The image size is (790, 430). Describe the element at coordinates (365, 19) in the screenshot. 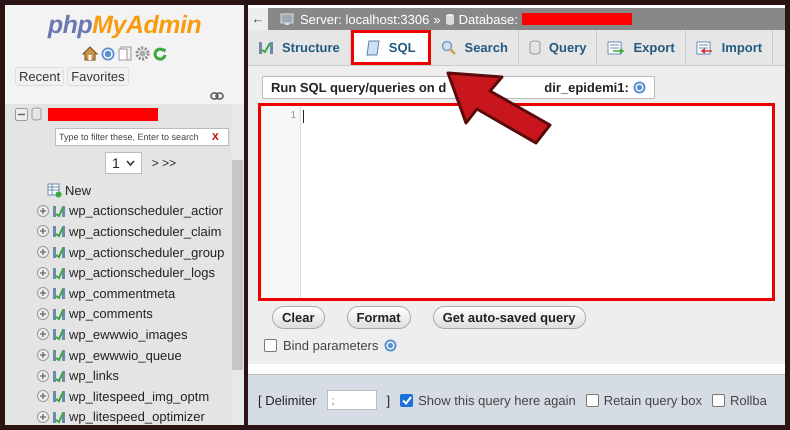

I see `server-link: Server: localhost:3306` at that location.